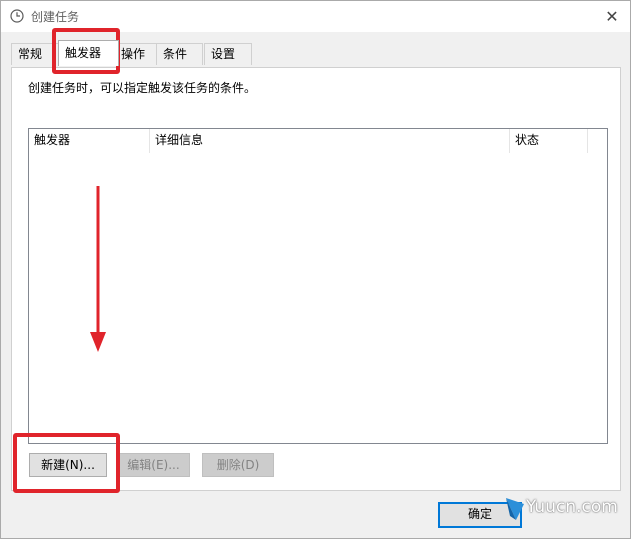  Describe the element at coordinates (515, 509) in the screenshot. I see `watermark-logo-icon` at that location.